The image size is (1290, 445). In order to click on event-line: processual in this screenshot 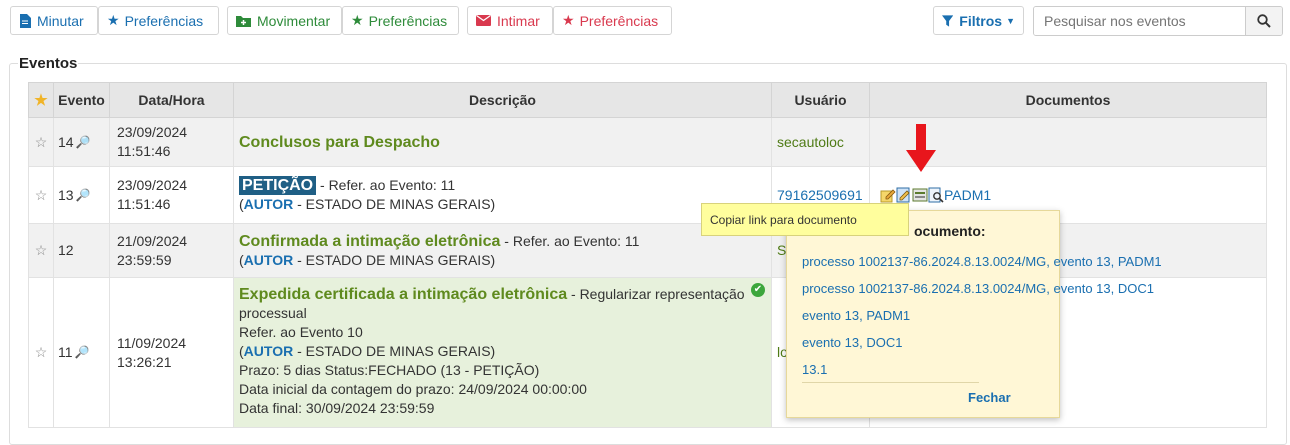, I will do `click(273, 313)`.